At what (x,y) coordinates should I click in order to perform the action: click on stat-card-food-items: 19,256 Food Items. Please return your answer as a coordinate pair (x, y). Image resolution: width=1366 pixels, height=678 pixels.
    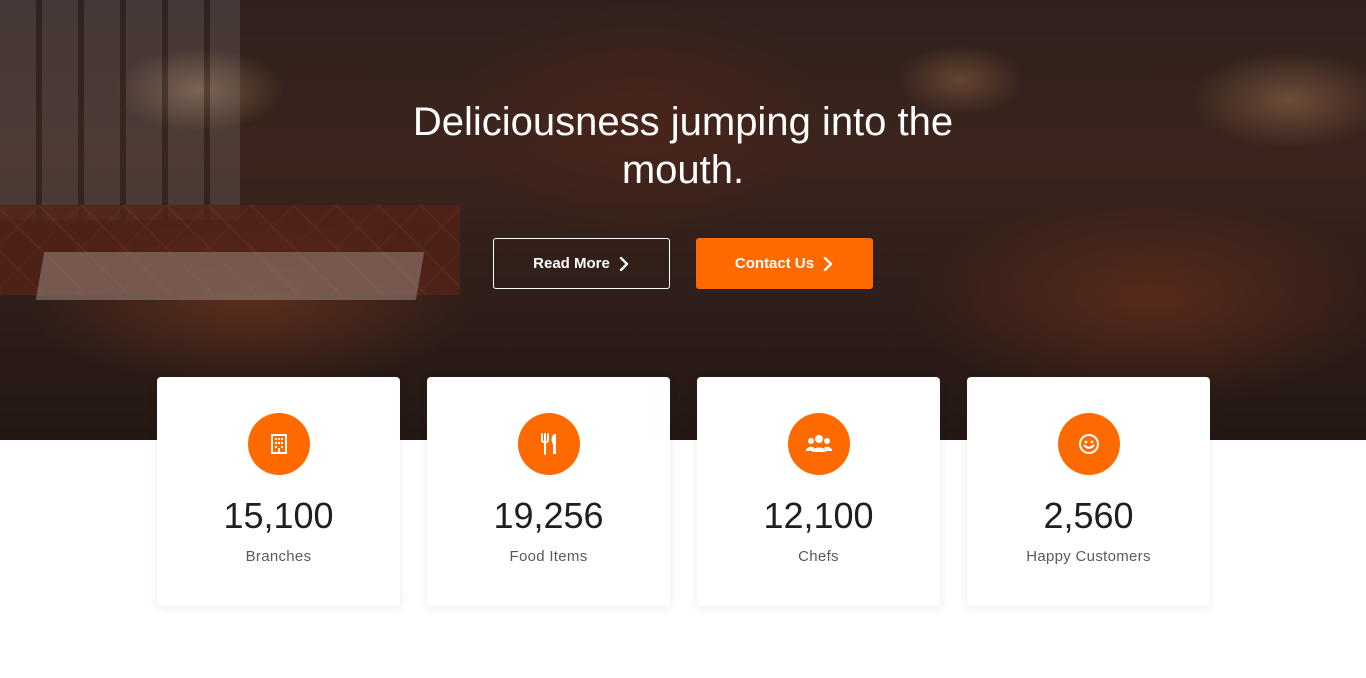
    Looking at the image, I should click on (548, 491).